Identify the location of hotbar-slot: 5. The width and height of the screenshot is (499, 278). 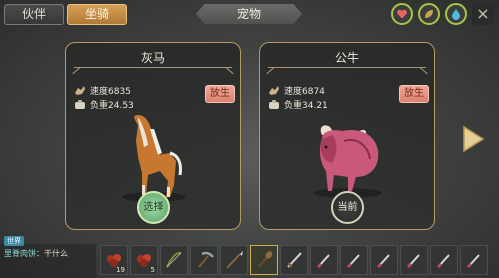
(144, 260).